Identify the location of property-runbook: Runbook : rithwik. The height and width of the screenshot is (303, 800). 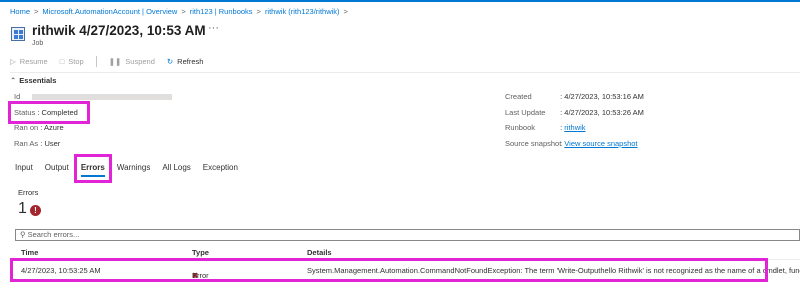
(545, 127).